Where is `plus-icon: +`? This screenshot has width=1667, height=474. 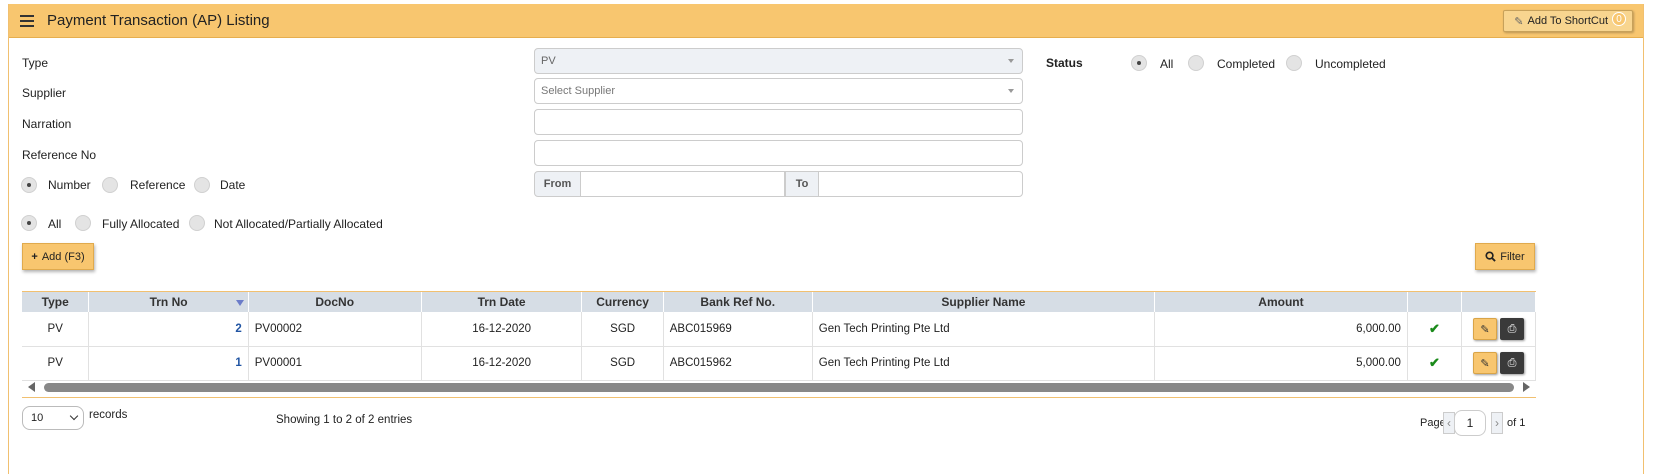 plus-icon: + is located at coordinates (34, 256).